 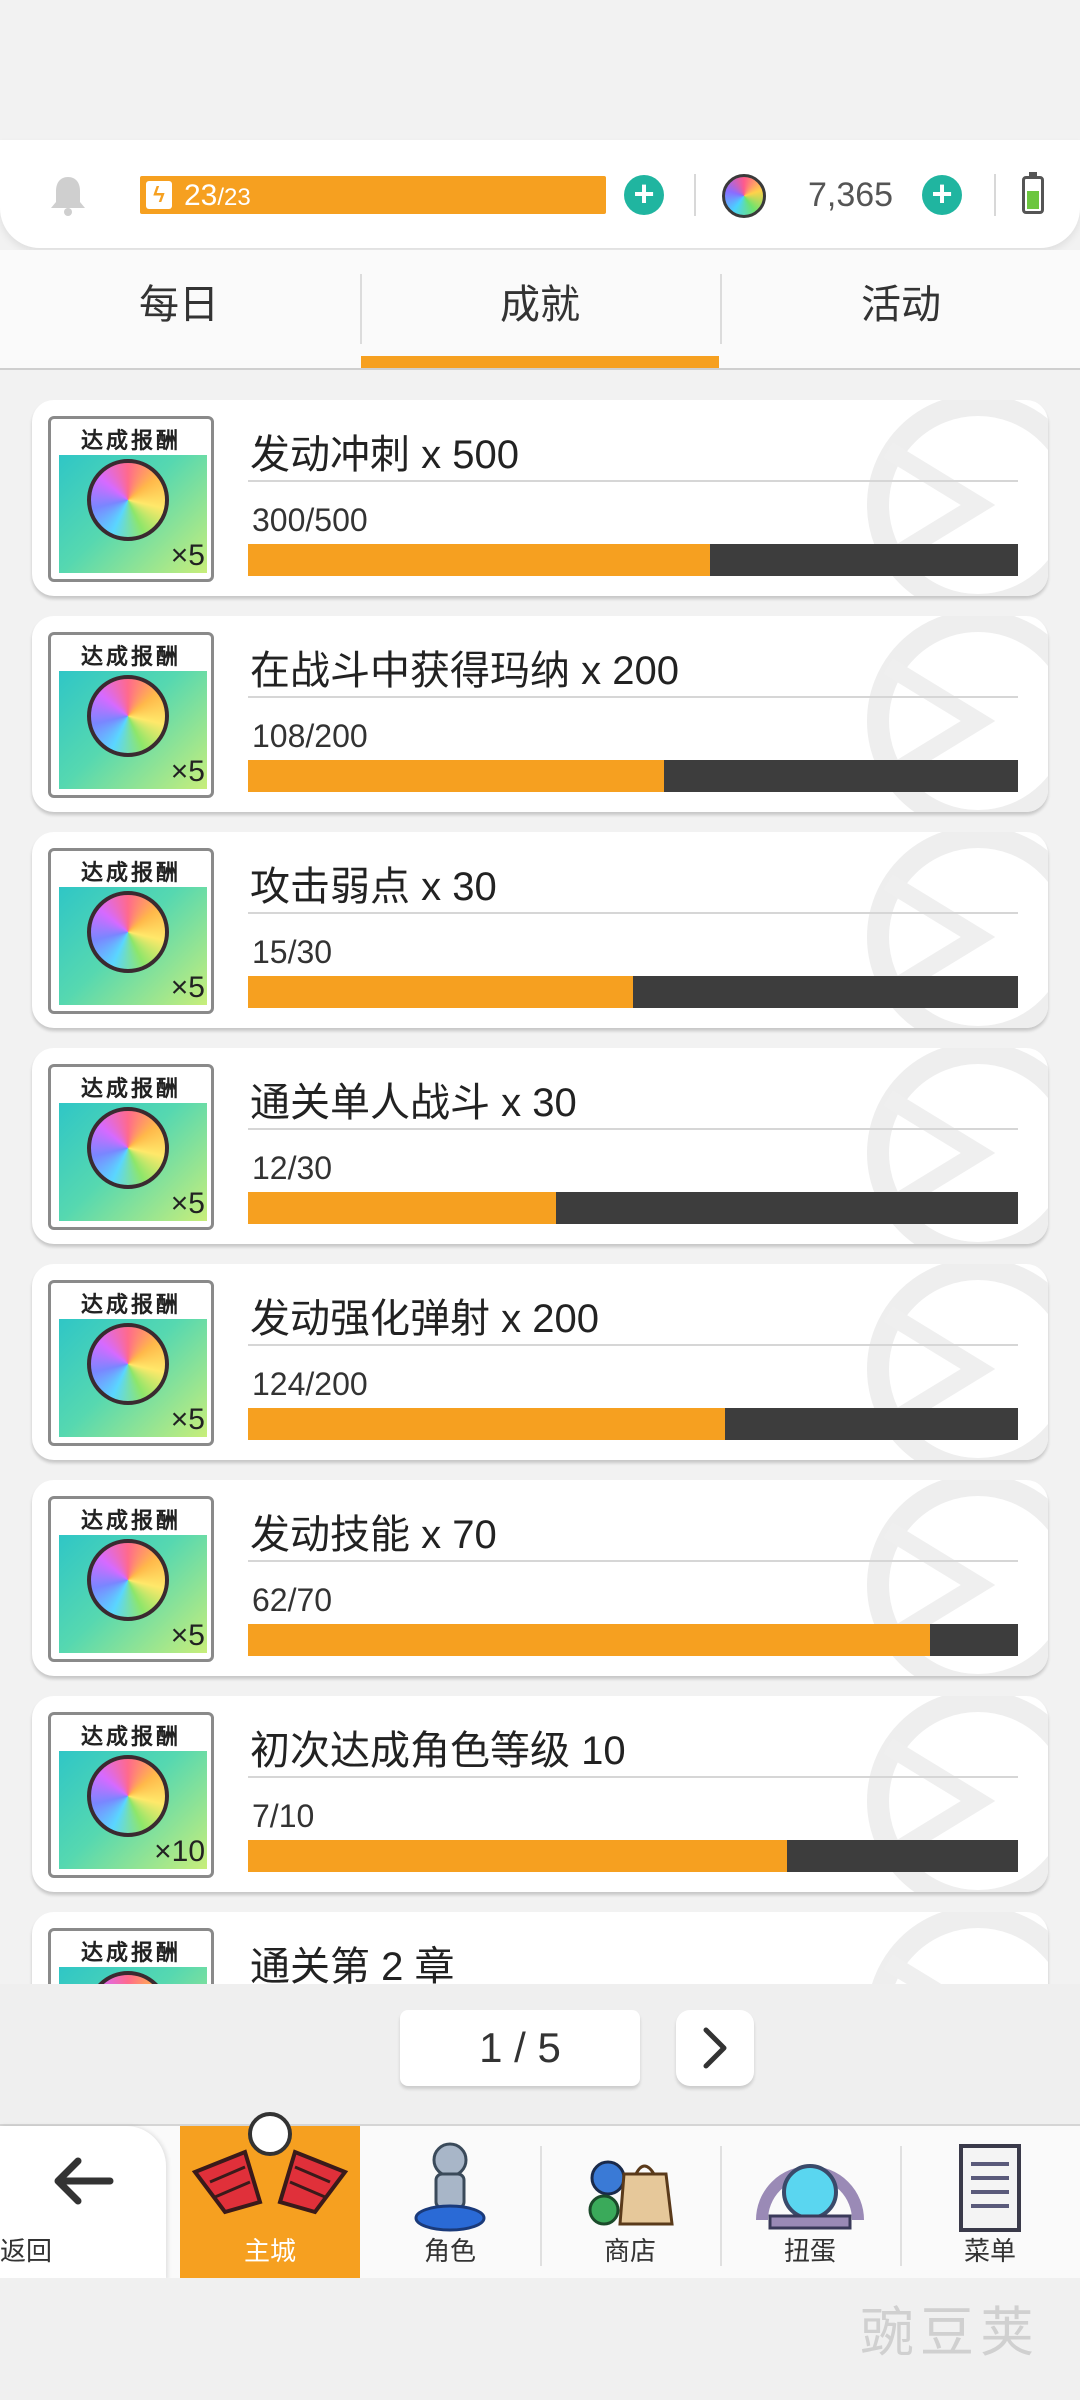 I want to click on achievement-card: 达成报酬 通关第 2 章, so click(x=540, y=1948).